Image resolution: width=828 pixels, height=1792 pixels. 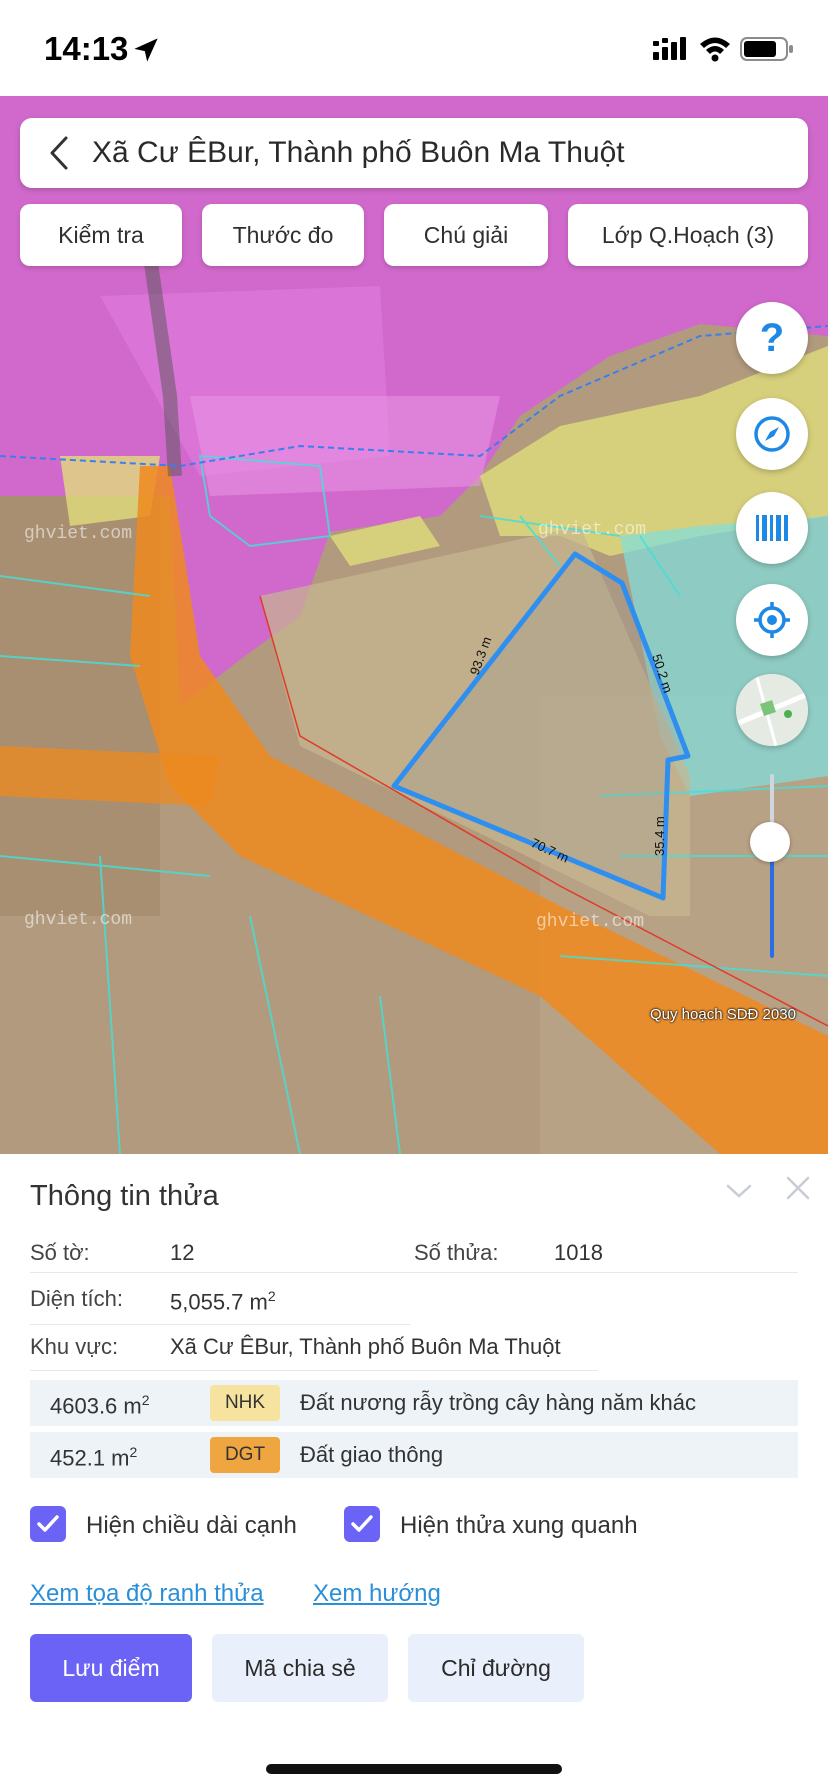 I want to click on region-label: Khu vực:, so click(x=74, y=1346).